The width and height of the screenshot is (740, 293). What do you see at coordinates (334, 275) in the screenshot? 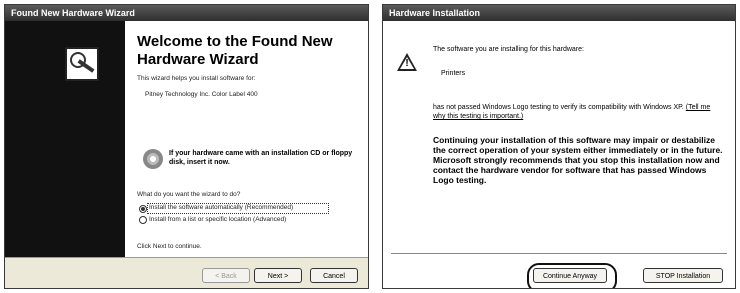
I see `cancel-button: Cancel` at bounding box center [334, 275].